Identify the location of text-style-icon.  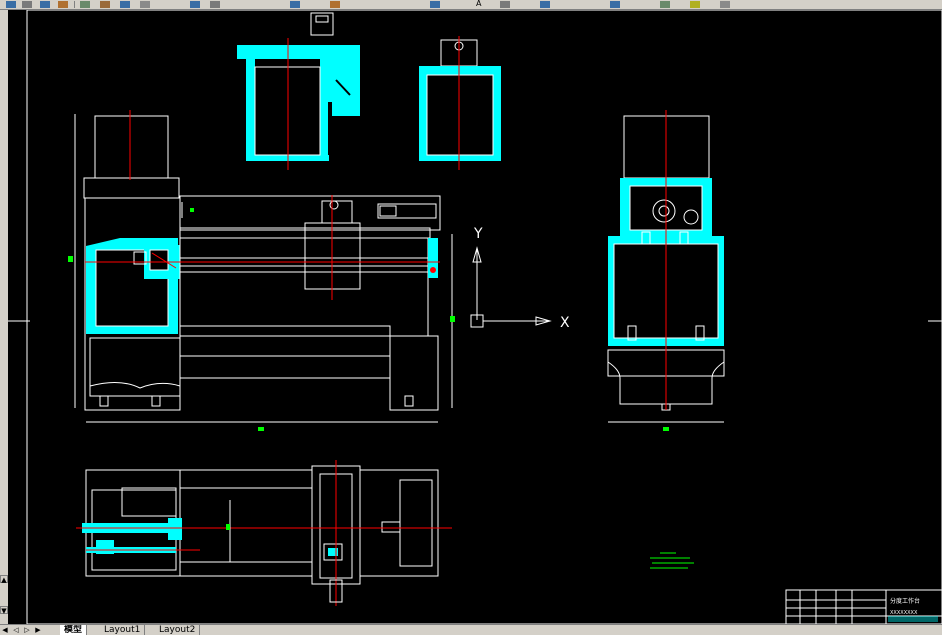
(125, 4).